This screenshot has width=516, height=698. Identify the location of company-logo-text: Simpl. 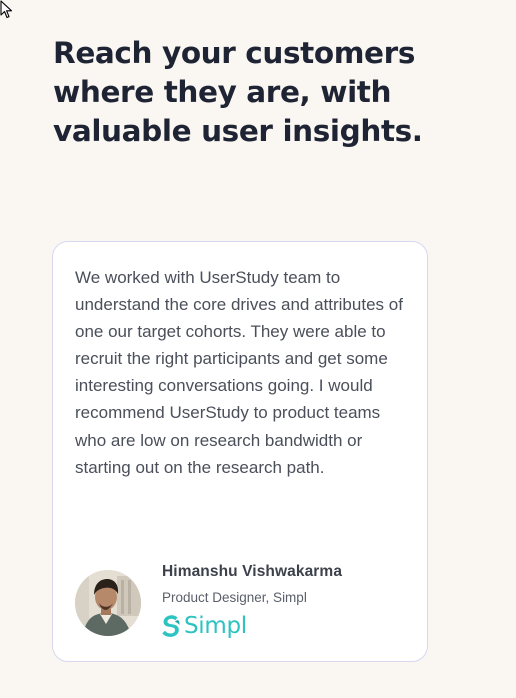
(215, 626).